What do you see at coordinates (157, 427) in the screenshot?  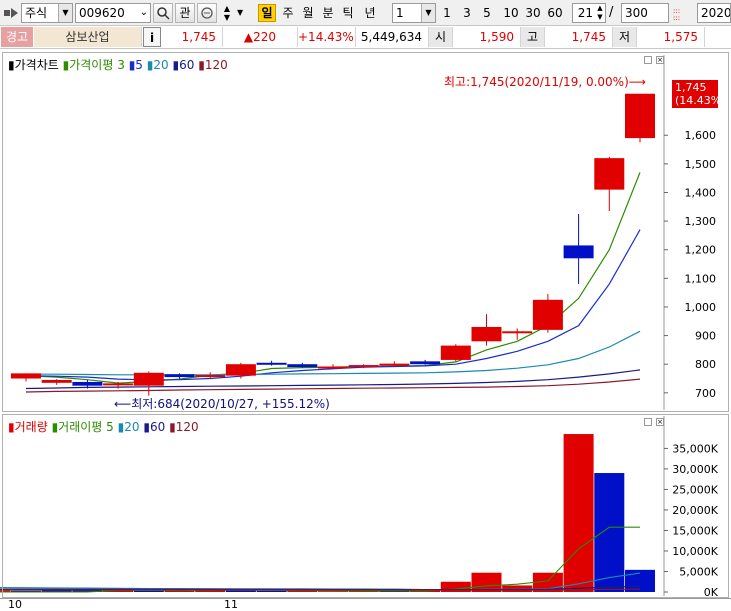 I see `volume-ma-60: 60` at bounding box center [157, 427].